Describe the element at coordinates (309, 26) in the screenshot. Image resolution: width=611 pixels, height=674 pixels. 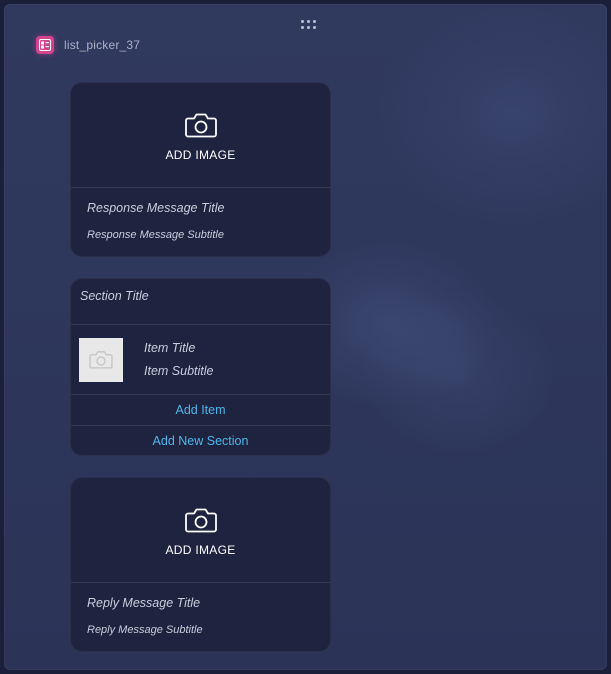
I see `drag-handle-icon` at that location.